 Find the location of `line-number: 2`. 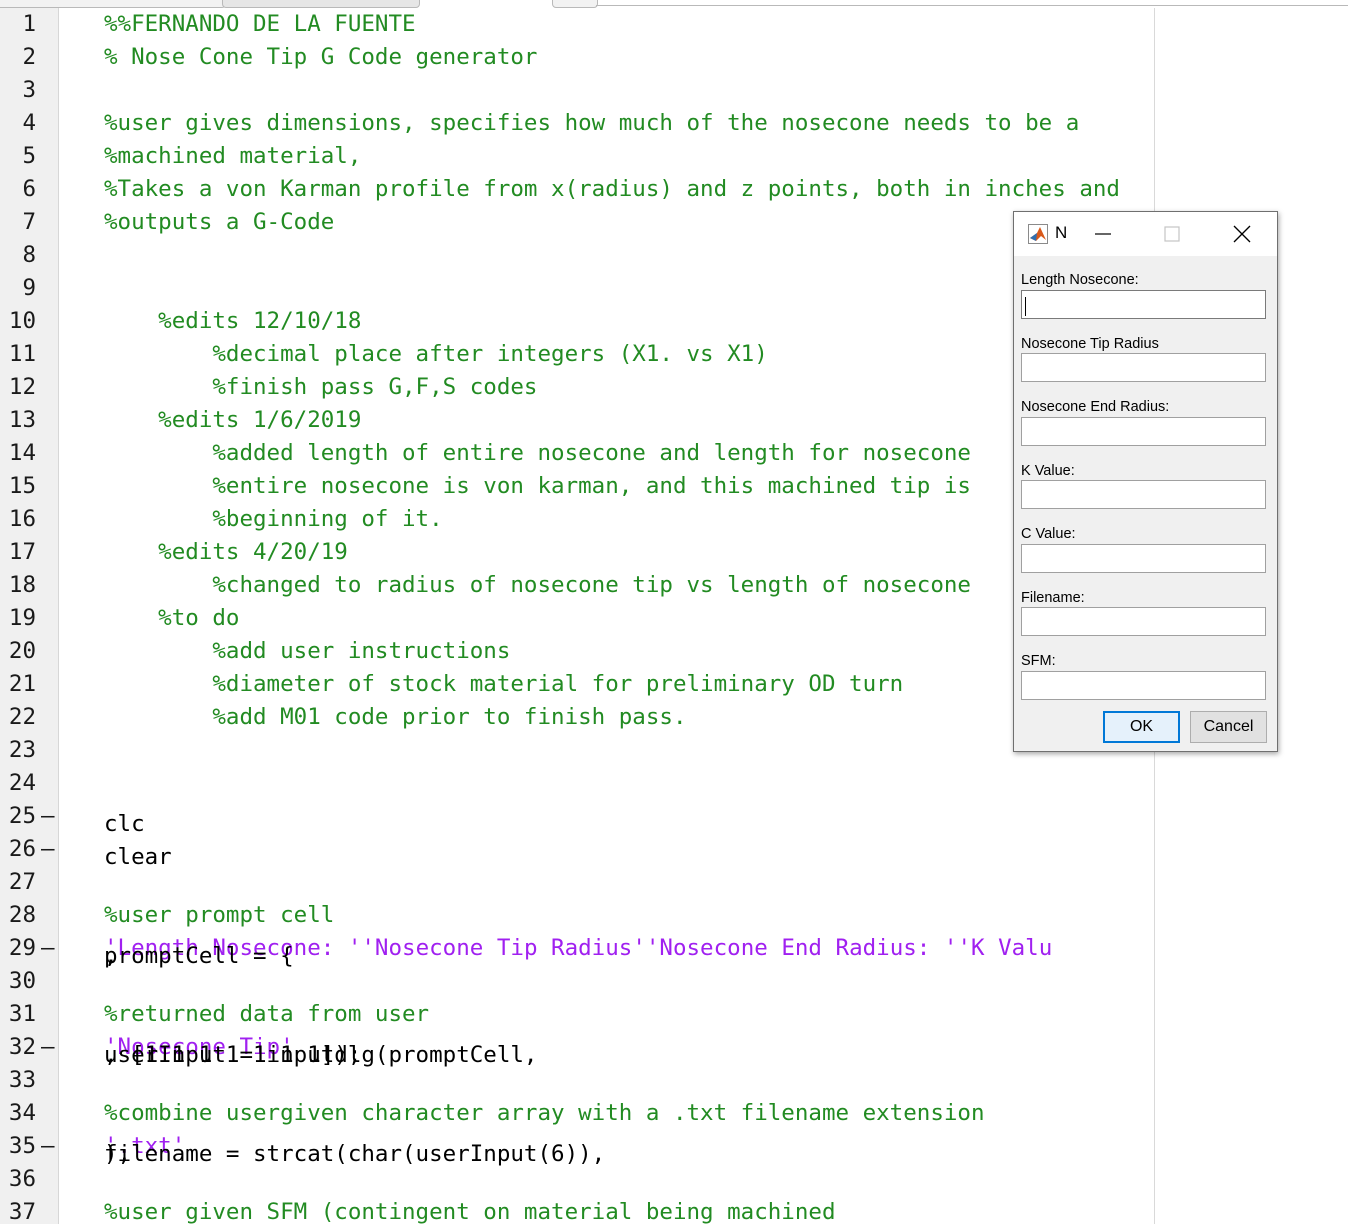

line-number: 2 is located at coordinates (29, 57).